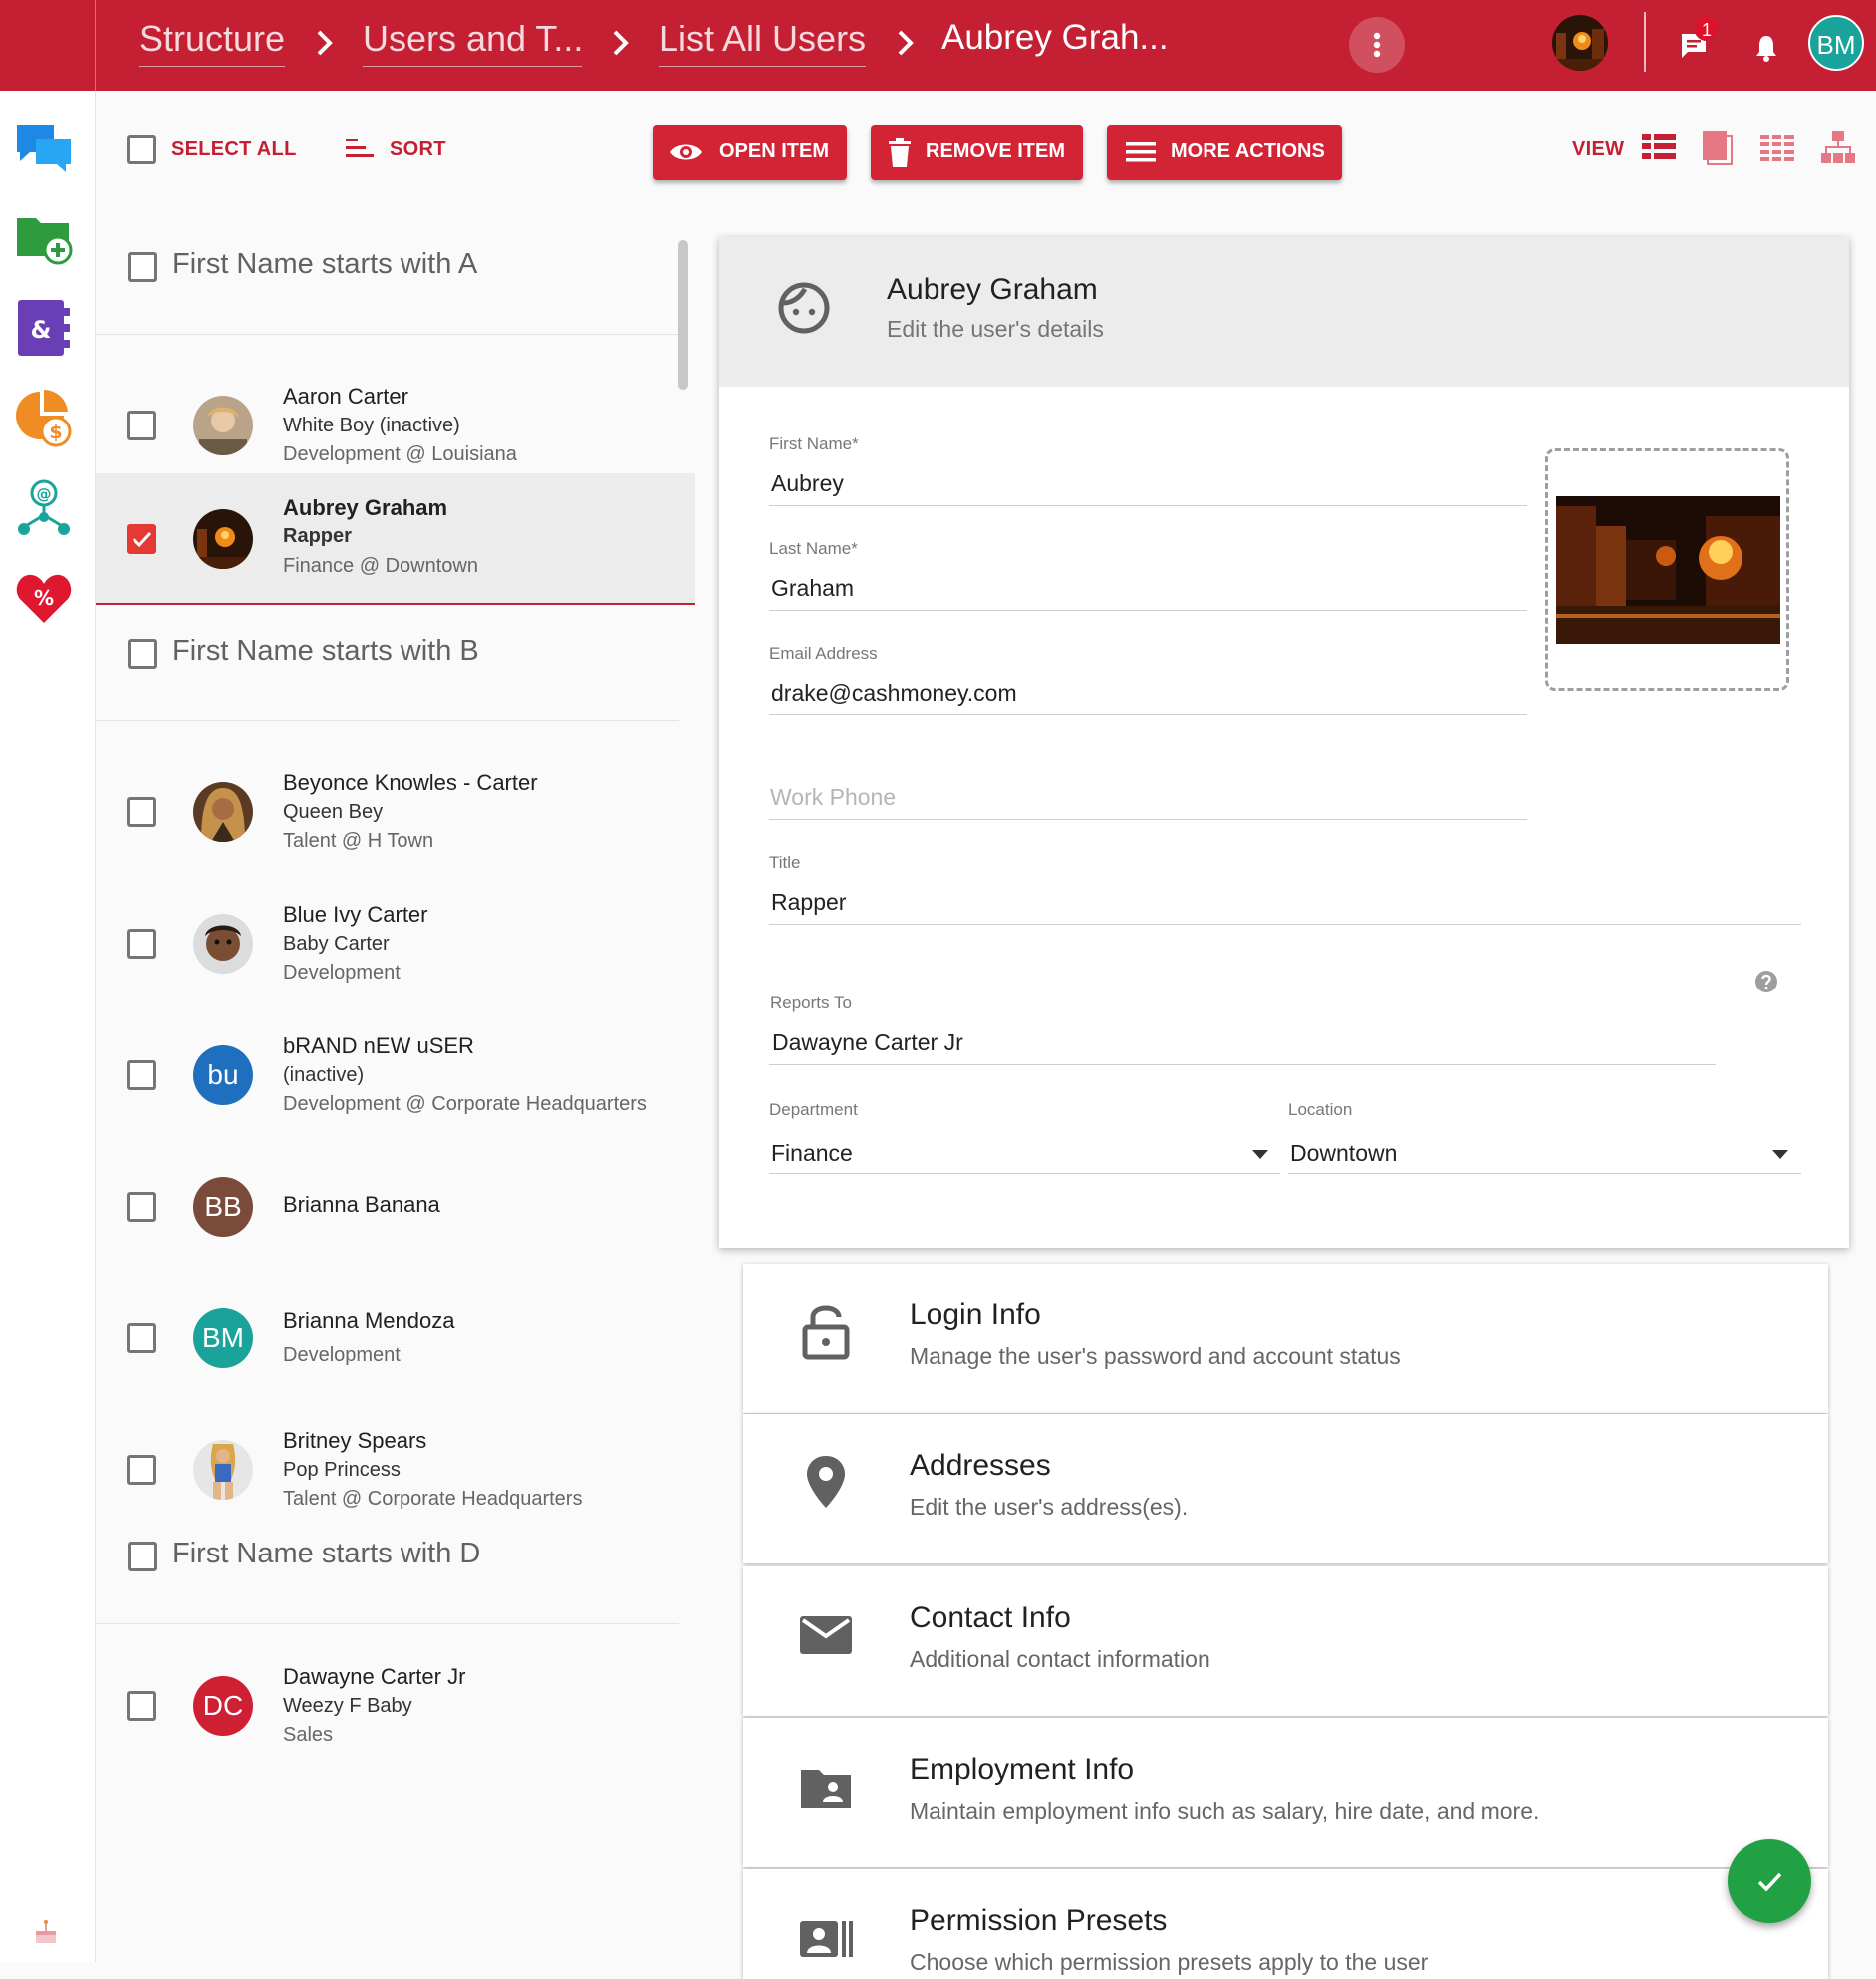  Describe the element at coordinates (826, 1635) in the screenshot. I see `envelope-icon` at that location.